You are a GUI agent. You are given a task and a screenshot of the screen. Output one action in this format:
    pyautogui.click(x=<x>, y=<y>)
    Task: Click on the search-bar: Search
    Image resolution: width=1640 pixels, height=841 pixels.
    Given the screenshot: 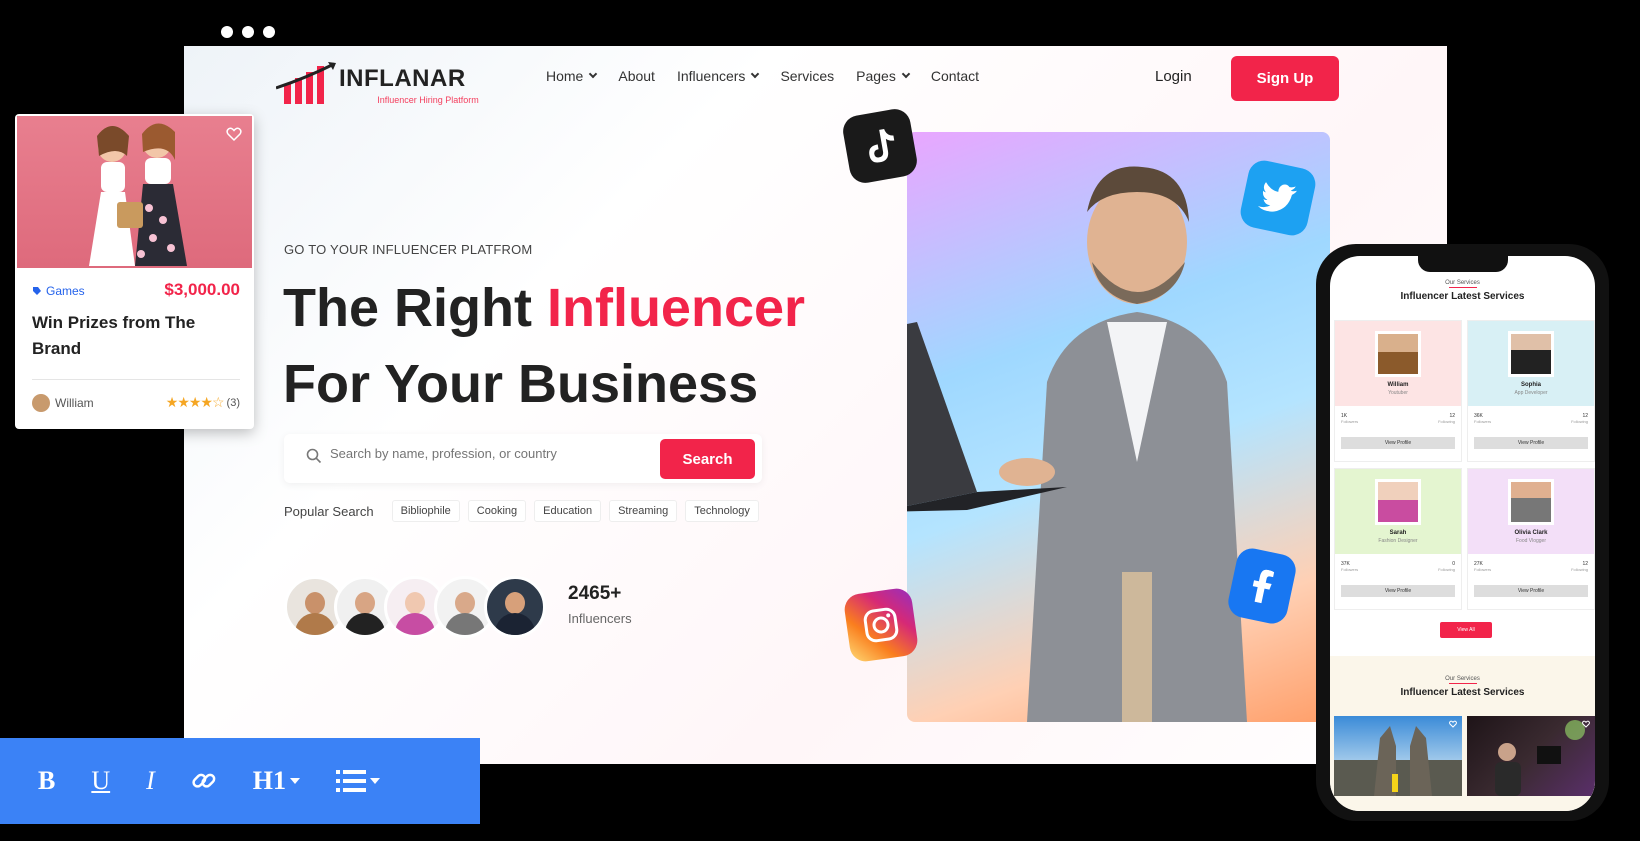 What is the action you would take?
    pyautogui.click(x=523, y=458)
    